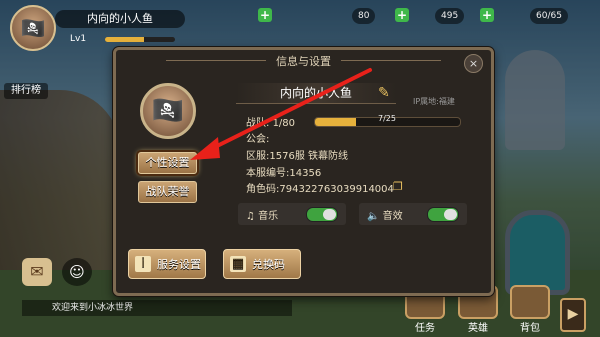 This screenshot has height=337, width=600. What do you see at coordinates (450, 16) in the screenshot?
I see `gold-counter: 495` at bounding box center [450, 16].